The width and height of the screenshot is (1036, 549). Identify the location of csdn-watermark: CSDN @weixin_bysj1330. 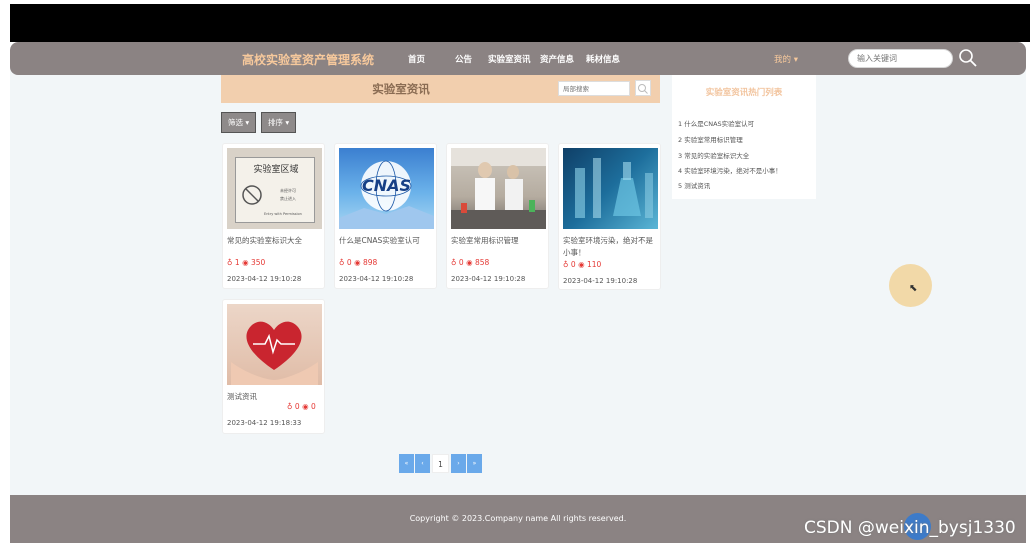
(910, 528).